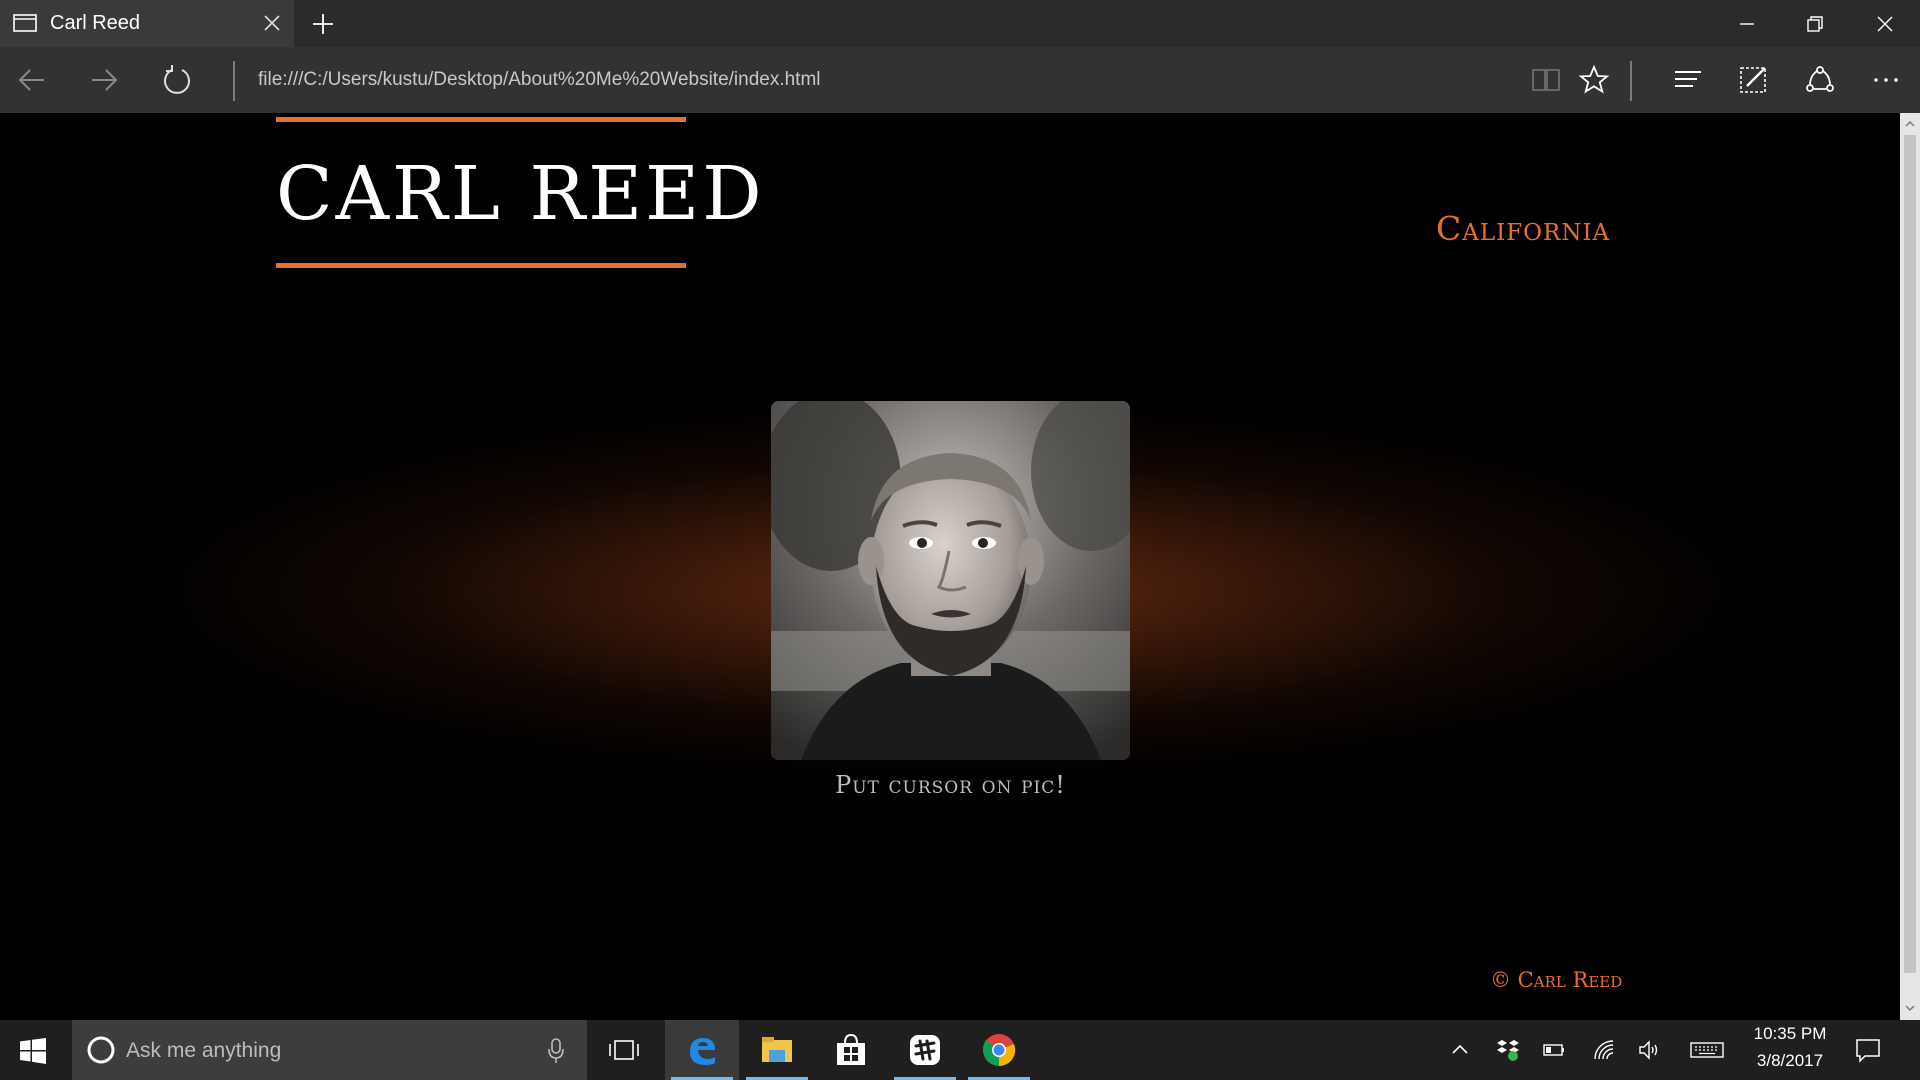 This screenshot has width=1920, height=1080. I want to click on taskbar: Ask me anything, so click(960, 1050).